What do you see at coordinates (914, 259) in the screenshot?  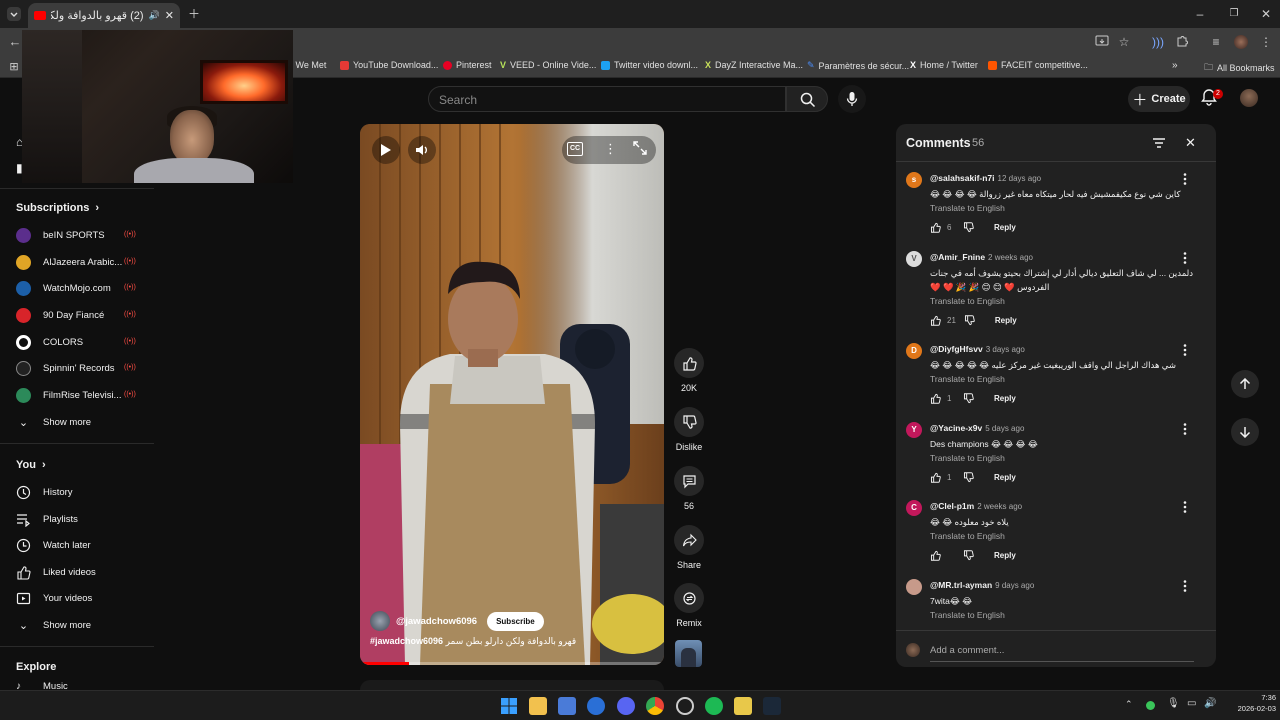 I see `commenter-avatar: V` at bounding box center [914, 259].